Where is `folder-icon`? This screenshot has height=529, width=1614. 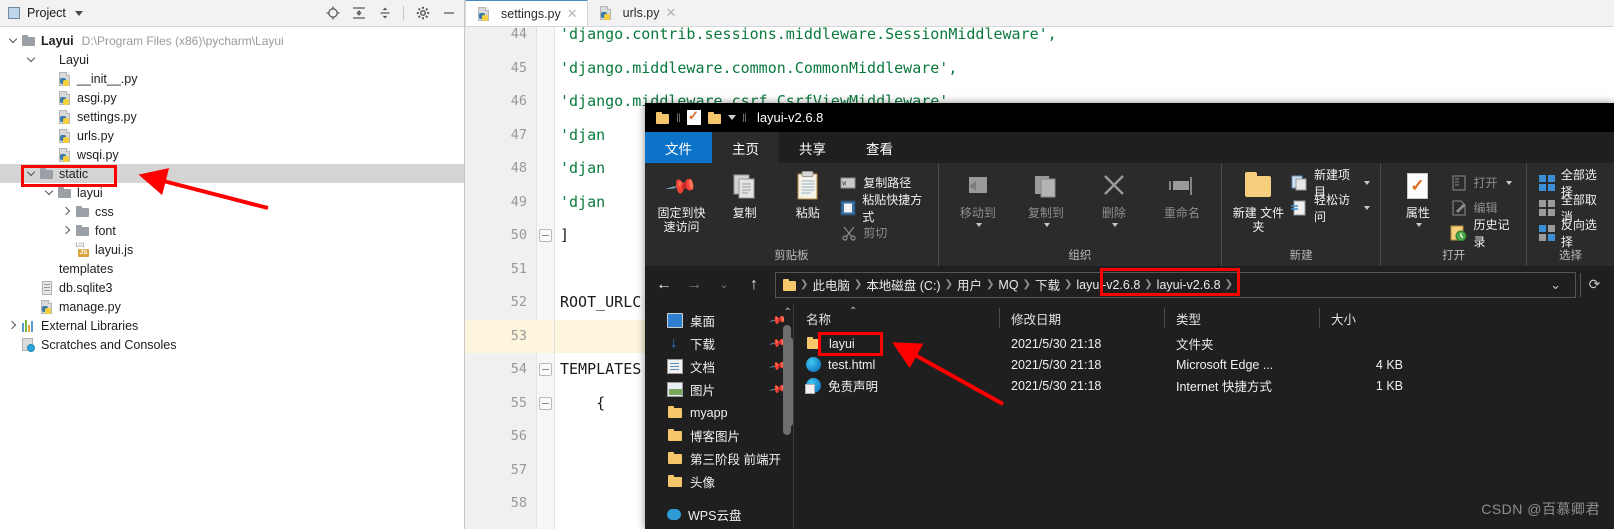
folder-icon is located at coordinates (662, 118).